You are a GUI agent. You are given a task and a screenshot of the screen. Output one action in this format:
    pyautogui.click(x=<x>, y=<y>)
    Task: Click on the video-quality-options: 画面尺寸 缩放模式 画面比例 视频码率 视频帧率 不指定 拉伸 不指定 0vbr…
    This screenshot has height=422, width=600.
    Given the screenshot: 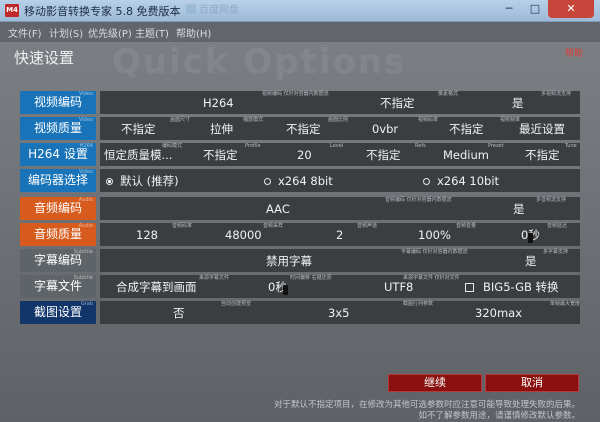 What is the action you would take?
    pyautogui.click(x=340, y=128)
    